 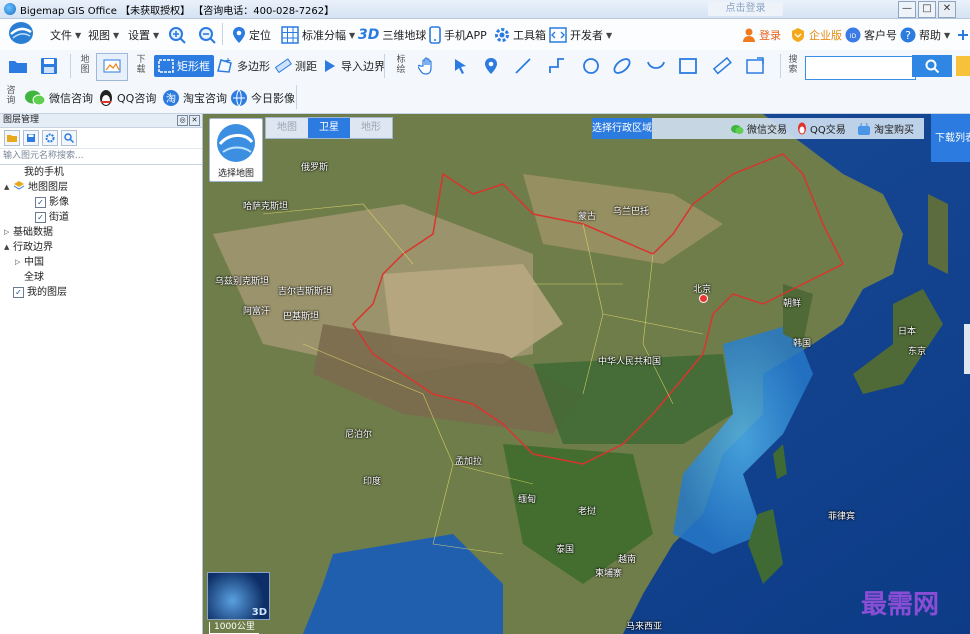 What do you see at coordinates (59, 202) in the screenshot?
I see `layer-tree-label: 影像` at bounding box center [59, 202].